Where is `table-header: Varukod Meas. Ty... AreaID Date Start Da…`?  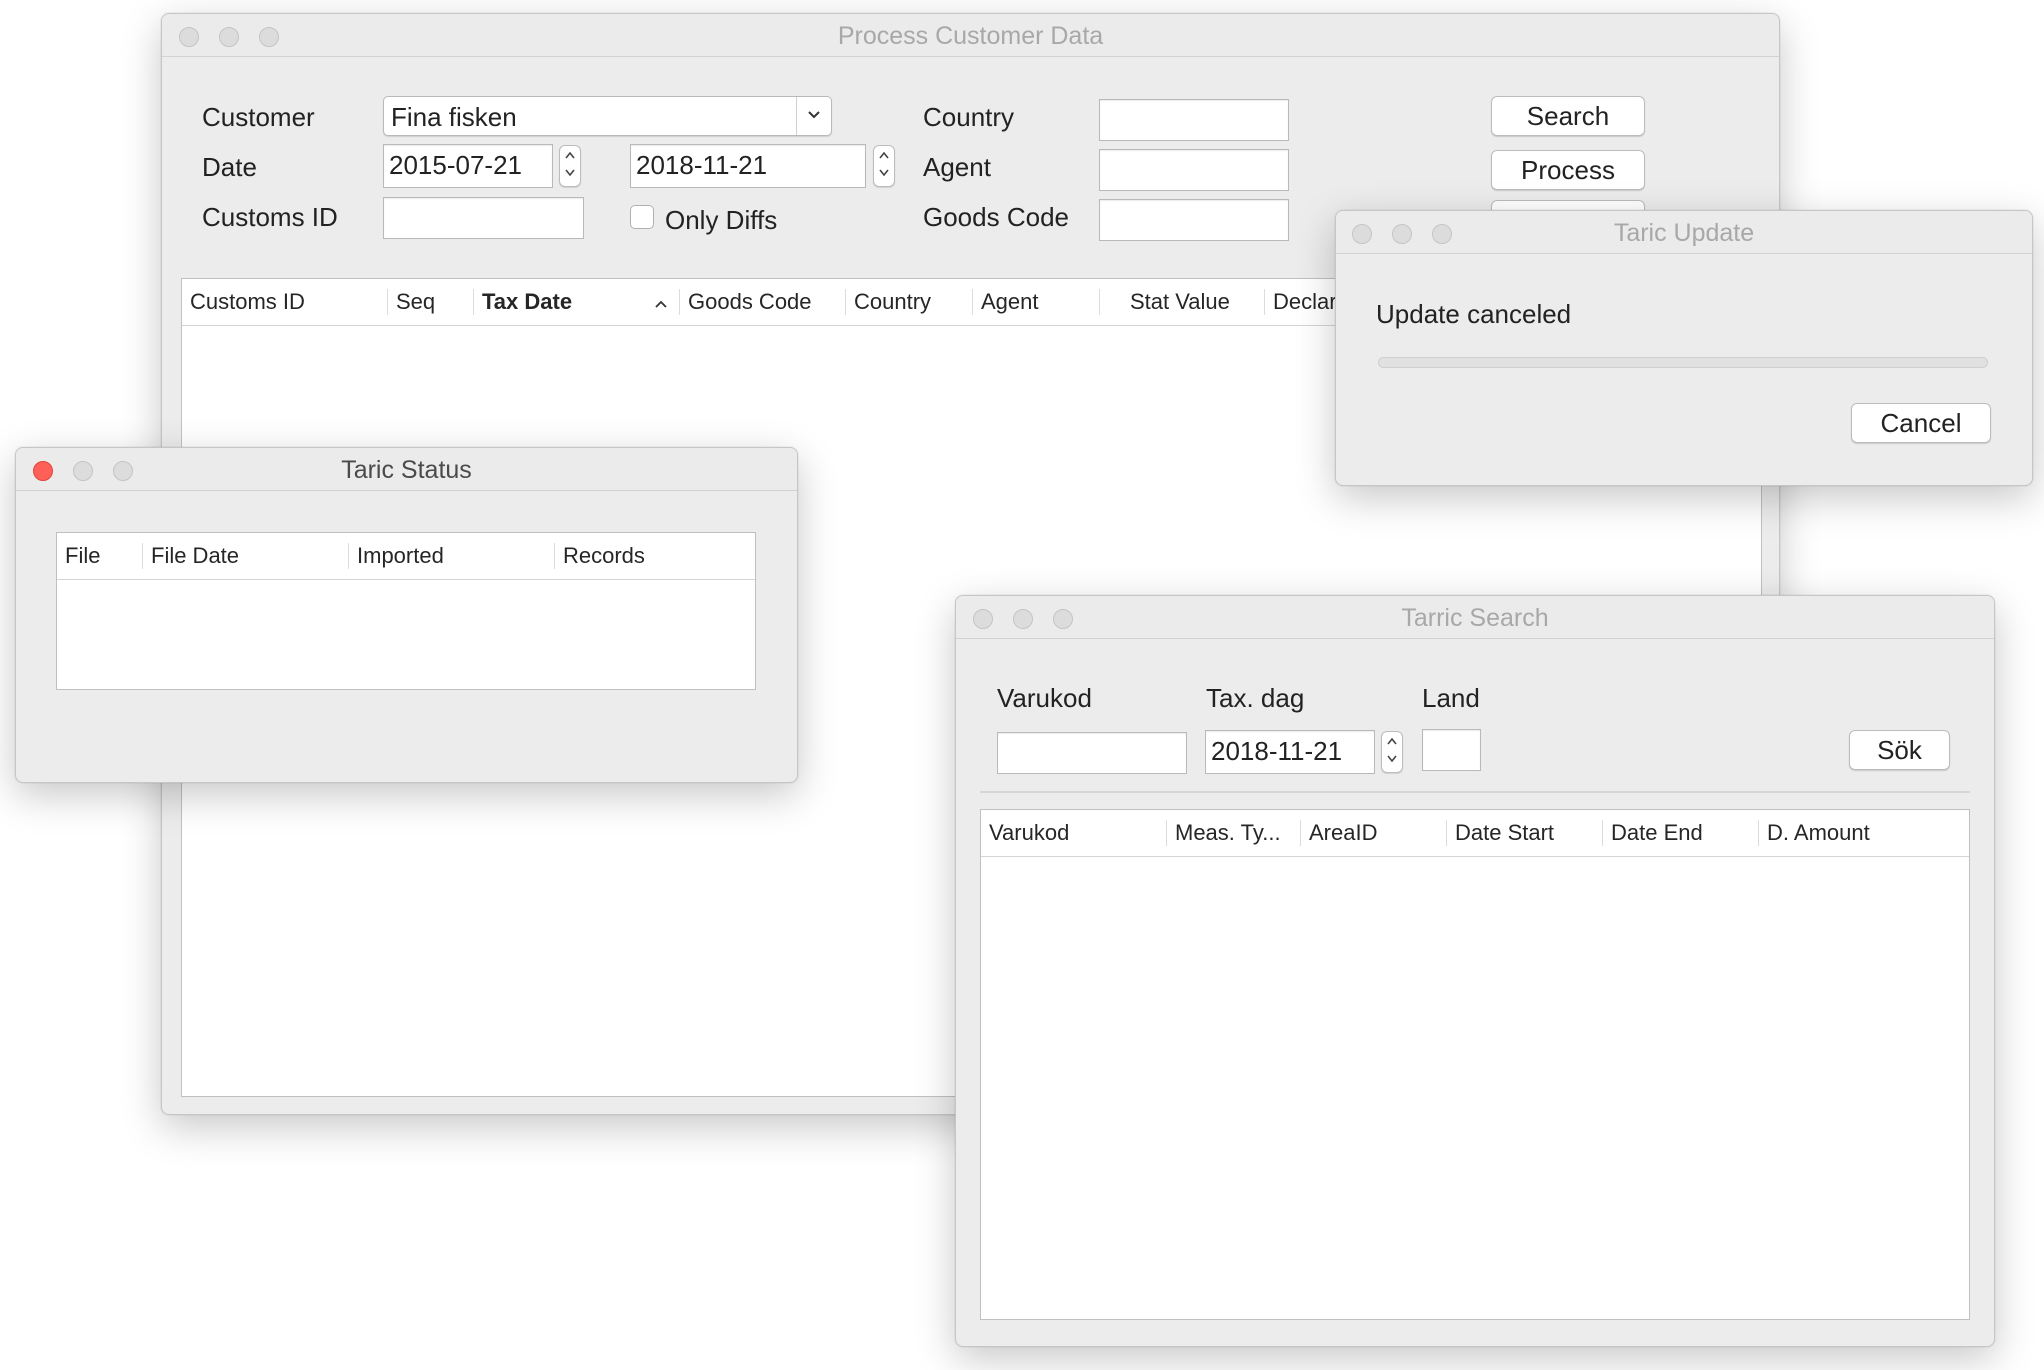
table-header: Varukod Meas. Ty... AreaID Date Start Da… is located at coordinates (1475, 833).